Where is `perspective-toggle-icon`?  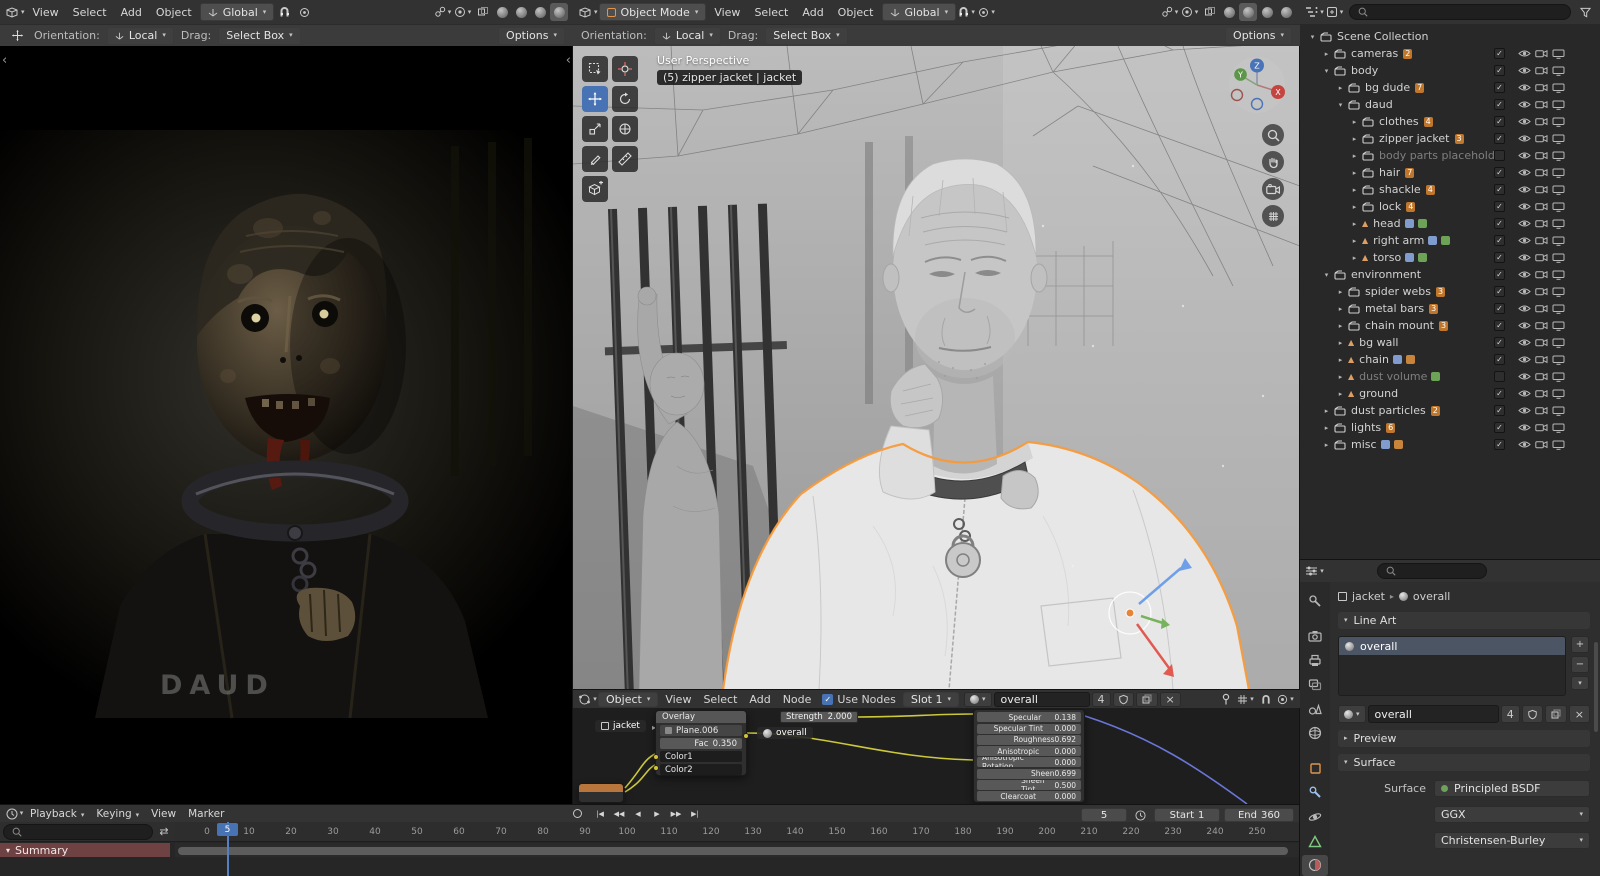 perspective-toggle-icon is located at coordinates (1273, 216).